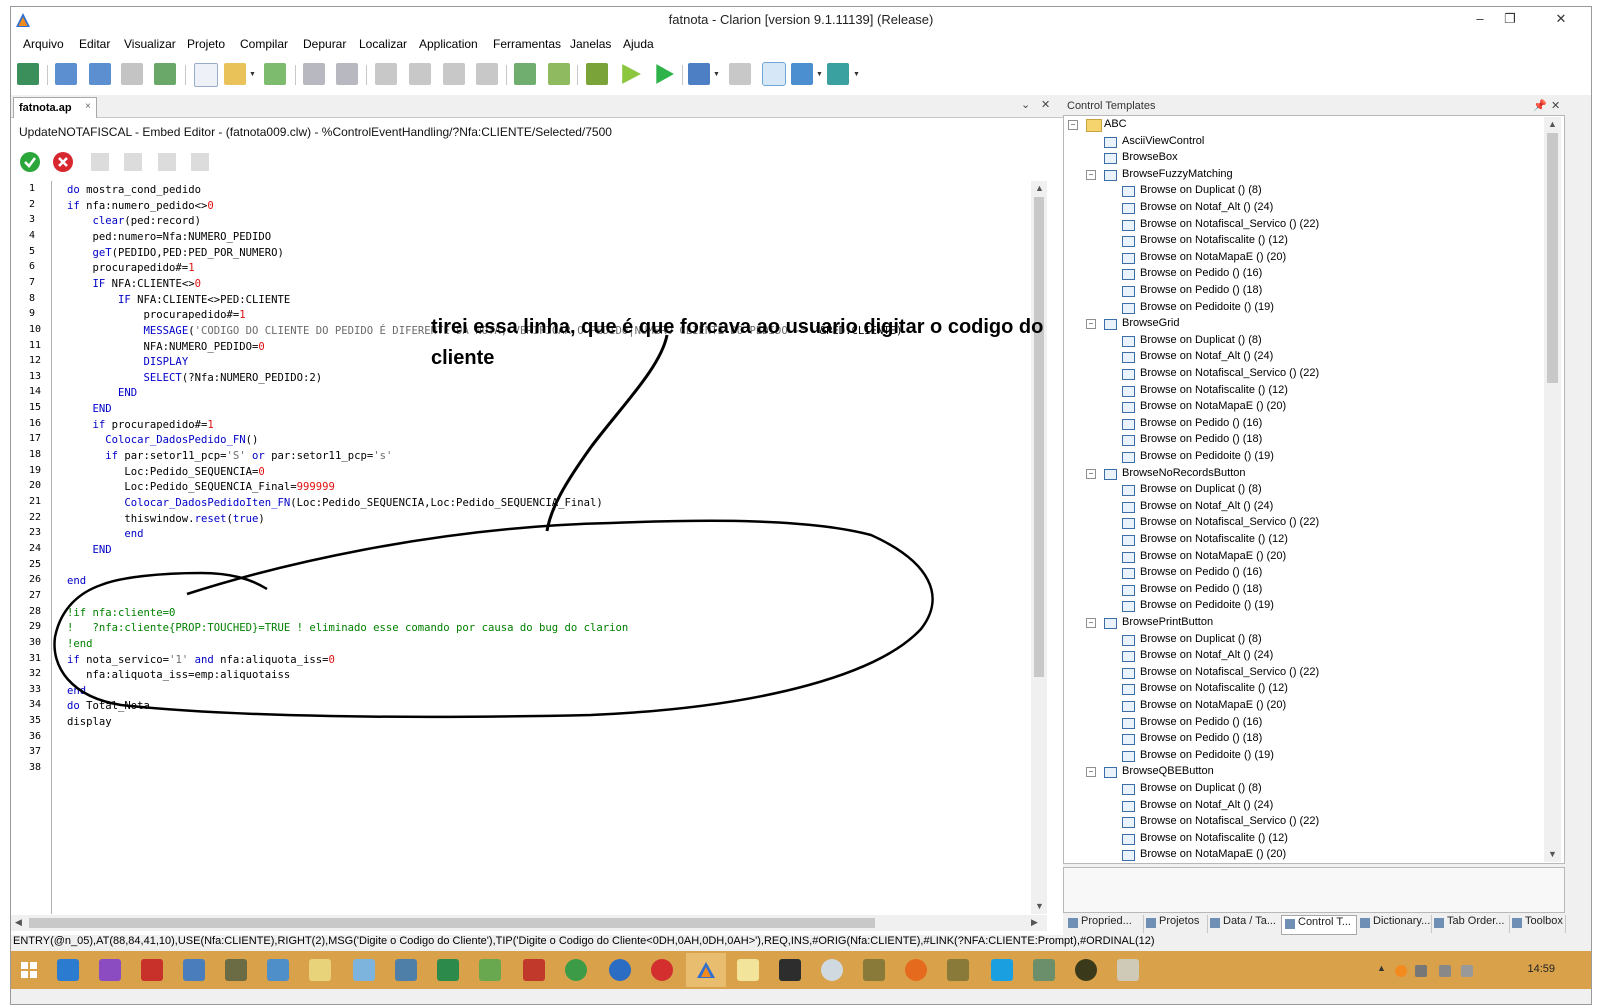  What do you see at coordinates (1552, 258) in the screenshot?
I see `tree-scroll-thumb` at bounding box center [1552, 258].